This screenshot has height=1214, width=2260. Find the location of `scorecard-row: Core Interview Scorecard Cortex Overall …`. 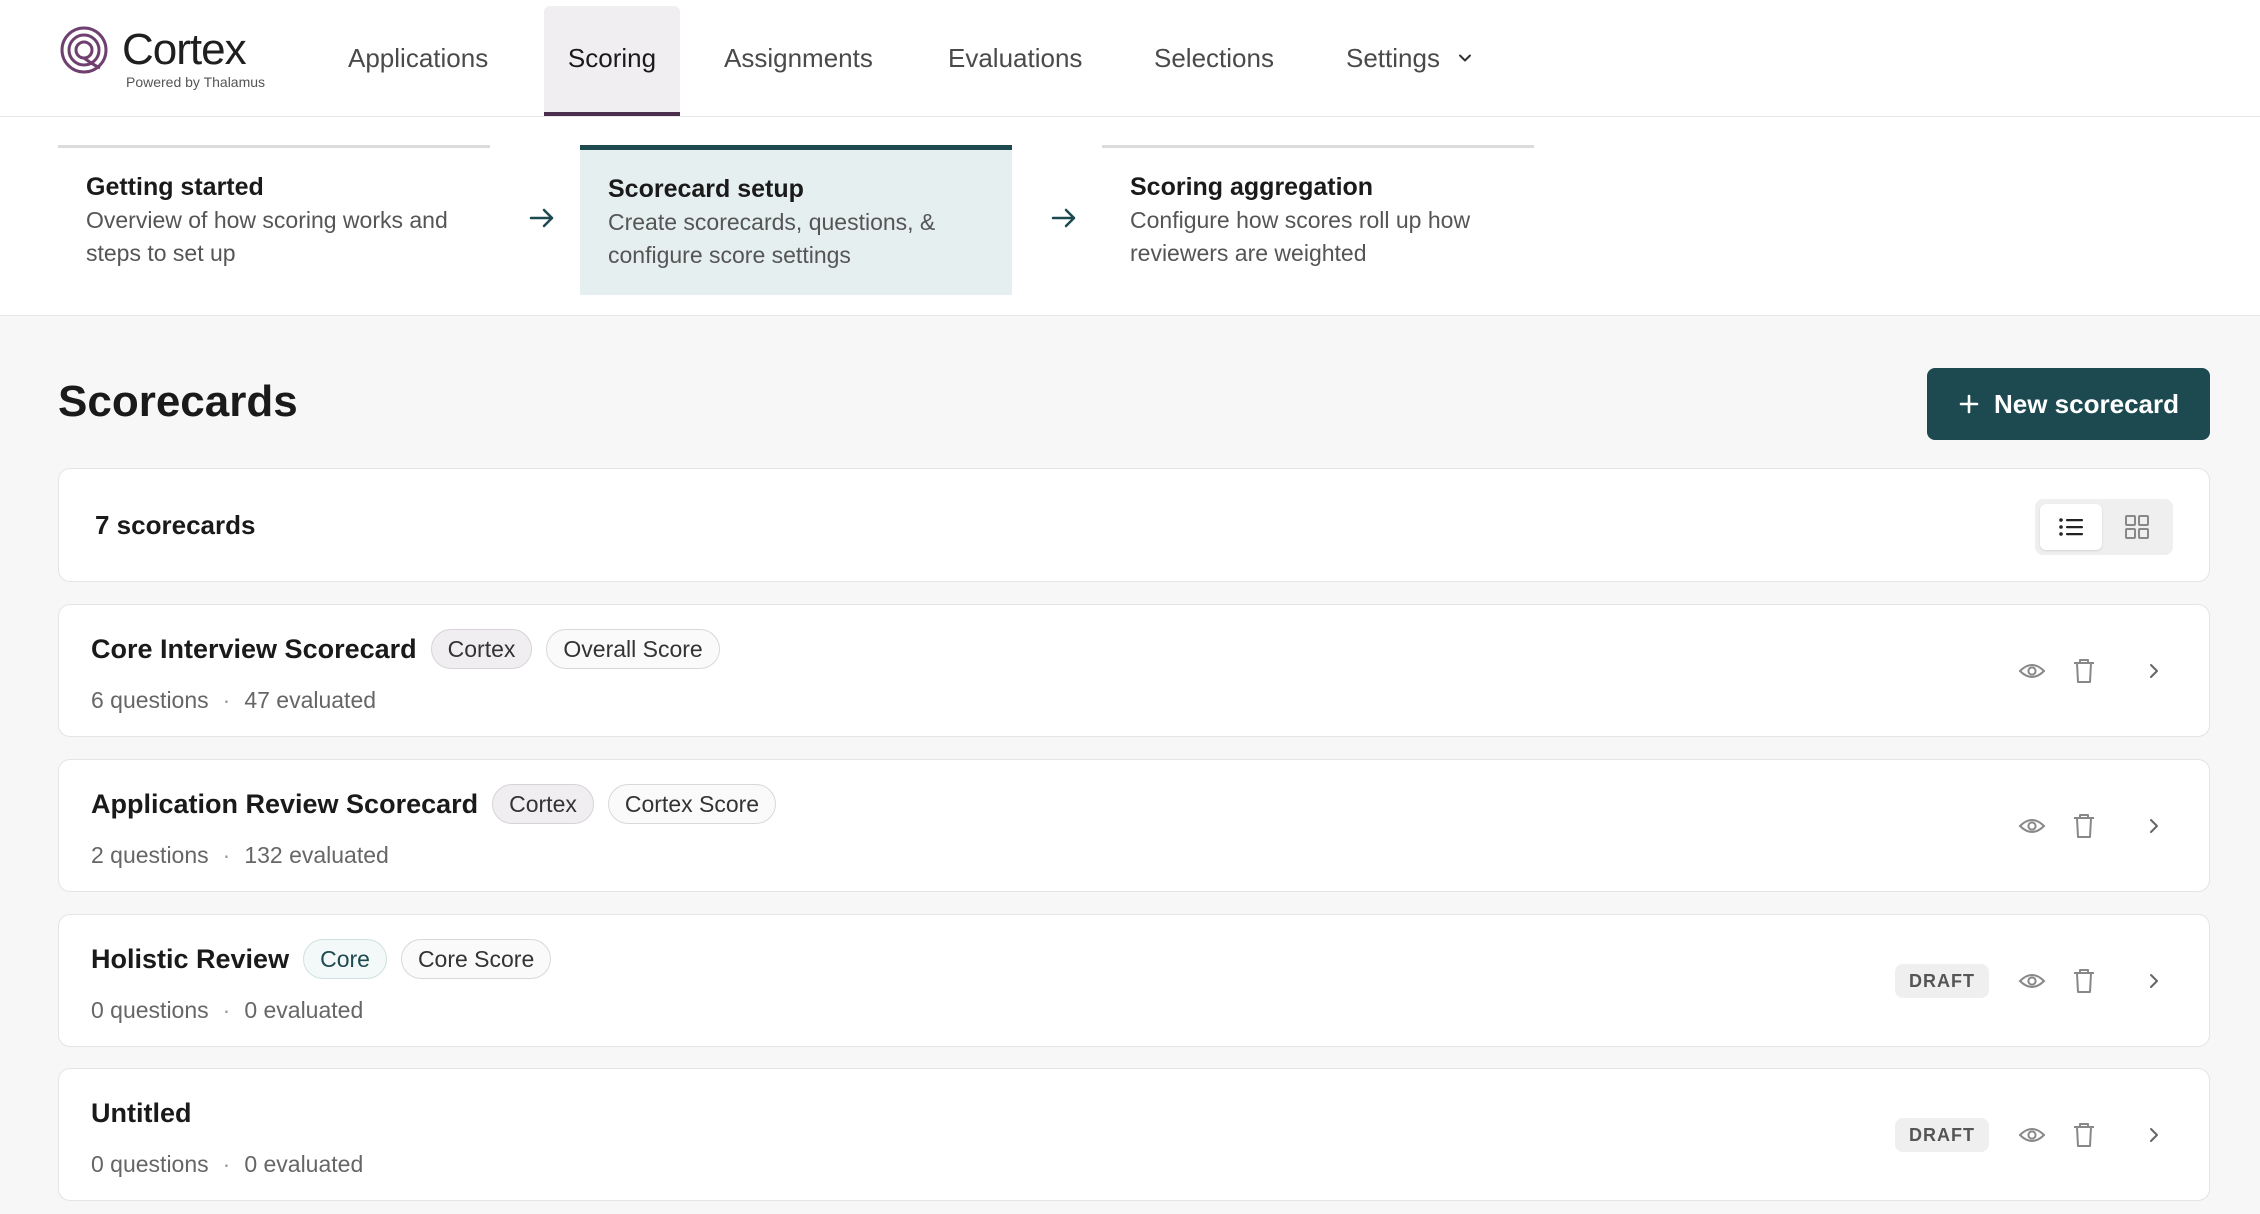

scorecard-row: Core Interview Scorecard Cortex Overall … is located at coordinates (1134, 670).